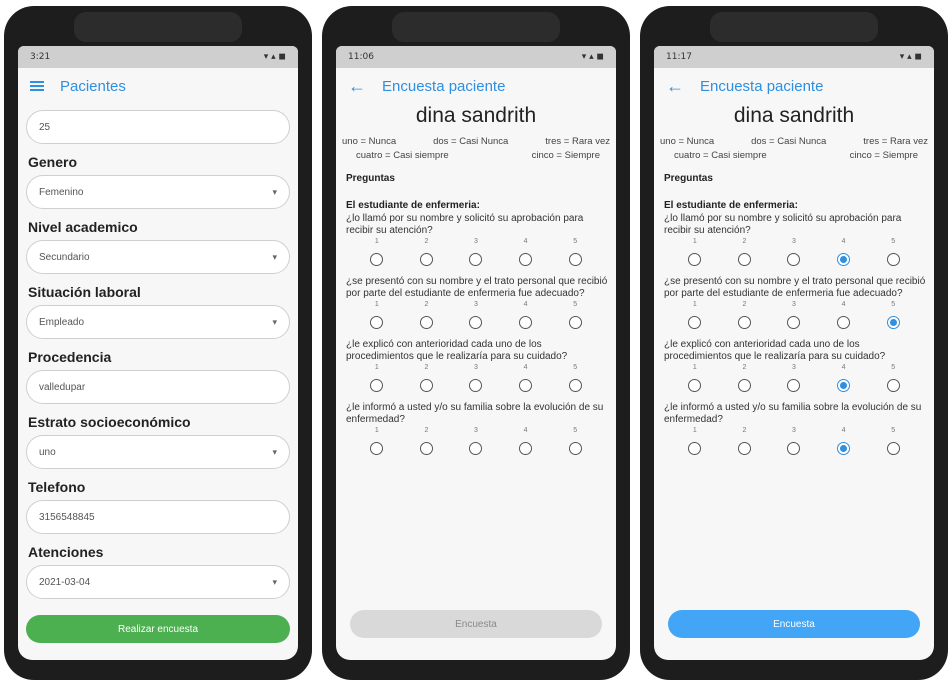 This screenshot has height=684, width=952. What do you see at coordinates (565, 155) in the screenshot?
I see `legend-item: cinco = Siempre` at bounding box center [565, 155].